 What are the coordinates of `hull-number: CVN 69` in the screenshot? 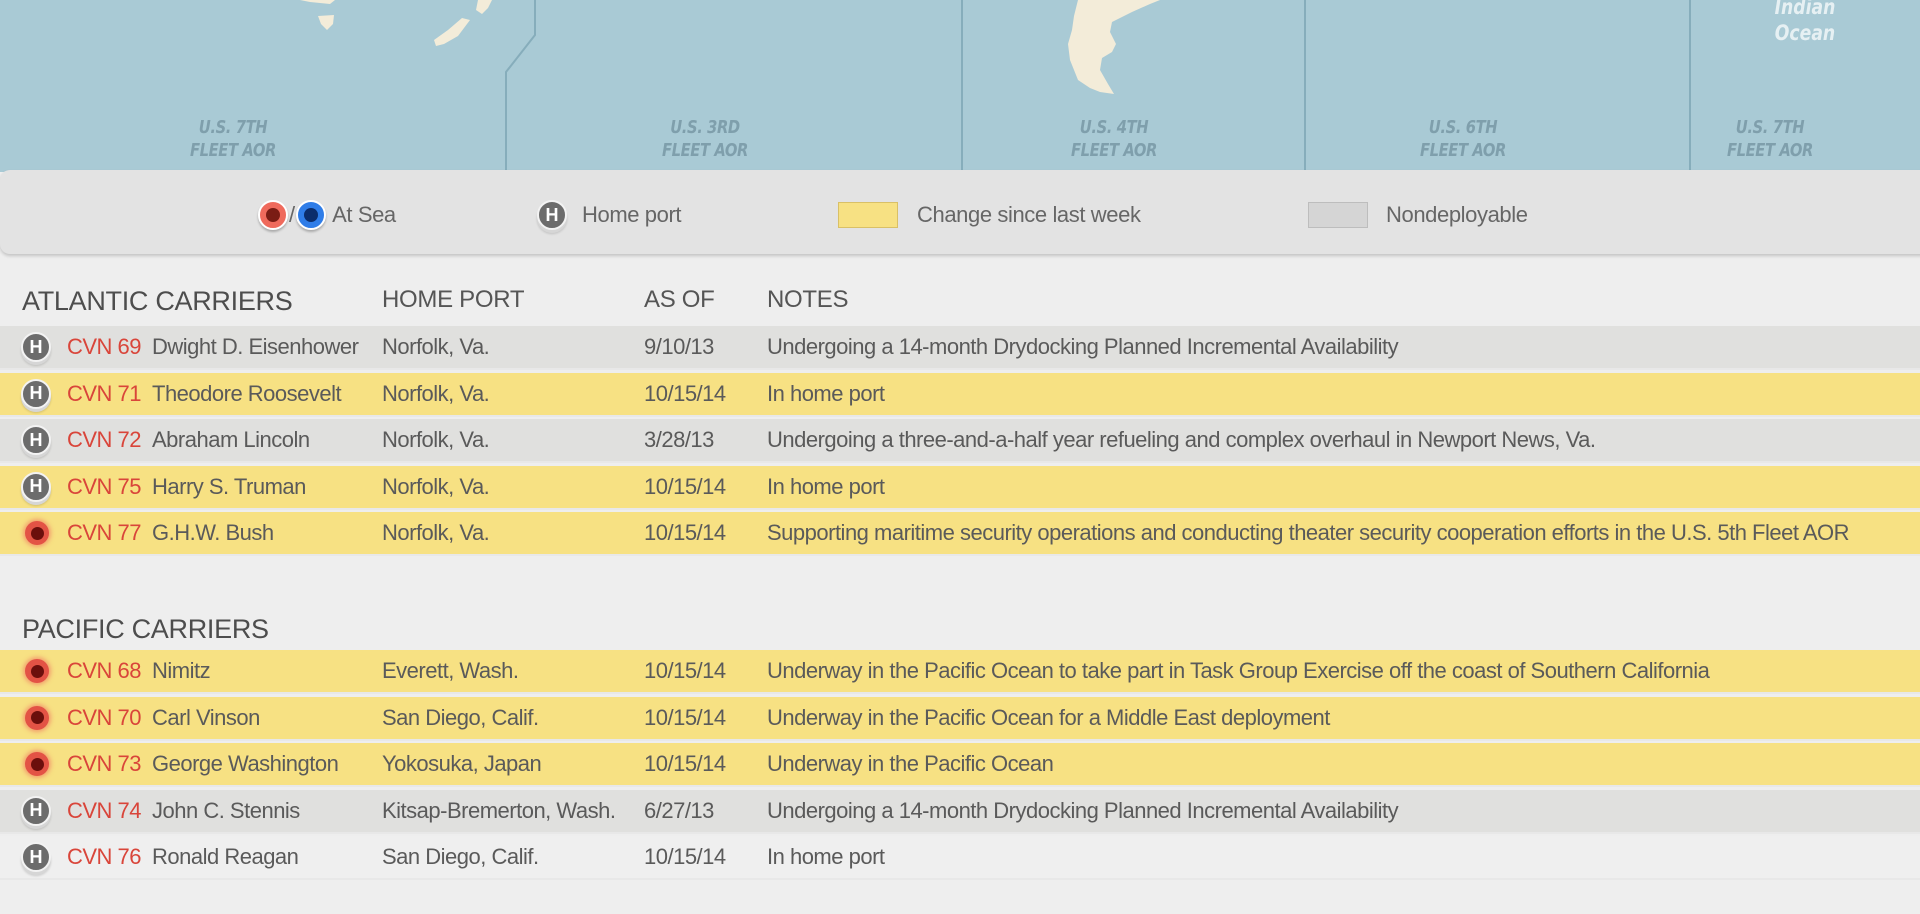 It's located at (104, 346).